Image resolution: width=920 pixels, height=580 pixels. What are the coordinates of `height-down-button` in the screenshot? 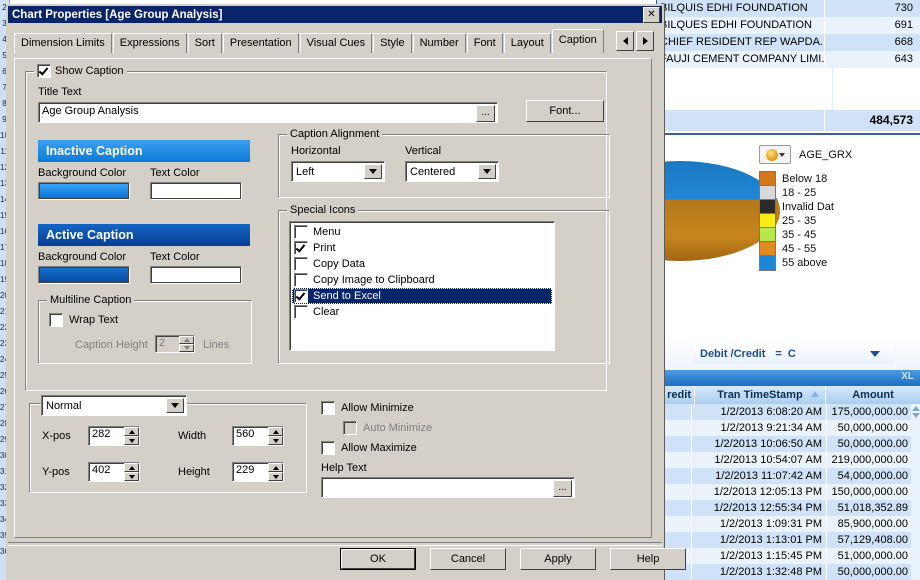 It's located at (275, 476).